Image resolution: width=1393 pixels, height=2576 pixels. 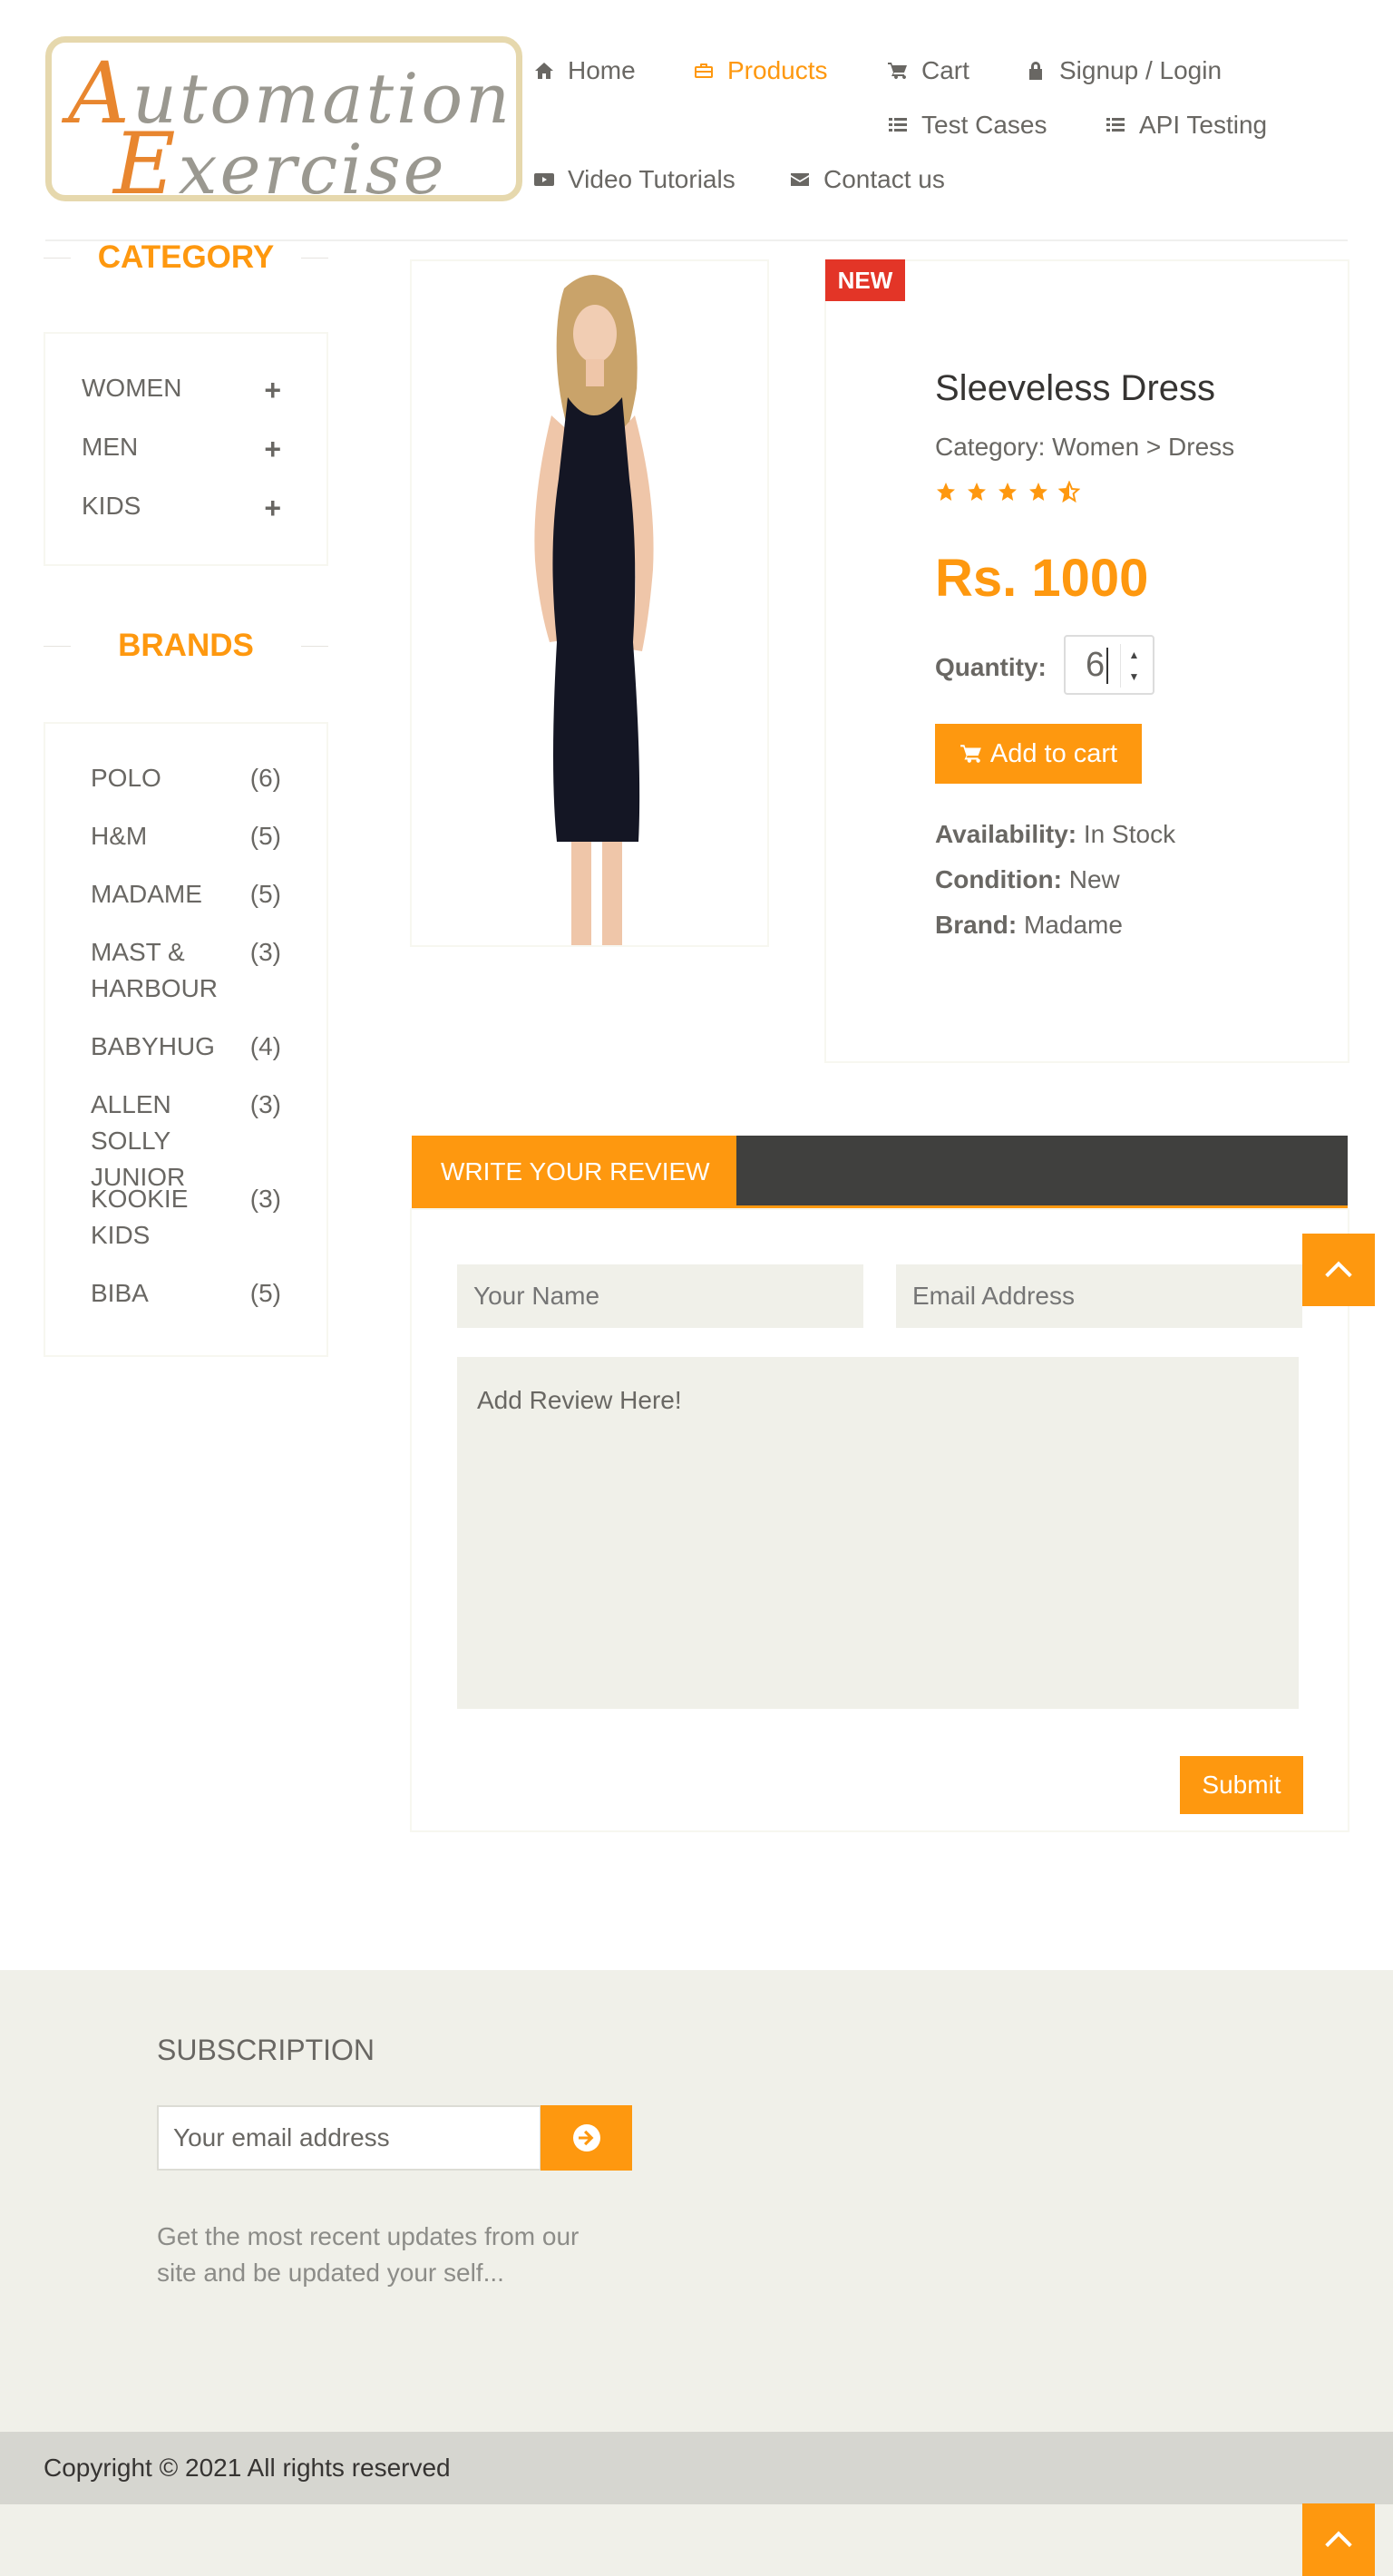 What do you see at coordinates (140, 1217) in the screenshot?
I see `brand-name: KOOKIE KIDS` at bounding box center [140, 1217].